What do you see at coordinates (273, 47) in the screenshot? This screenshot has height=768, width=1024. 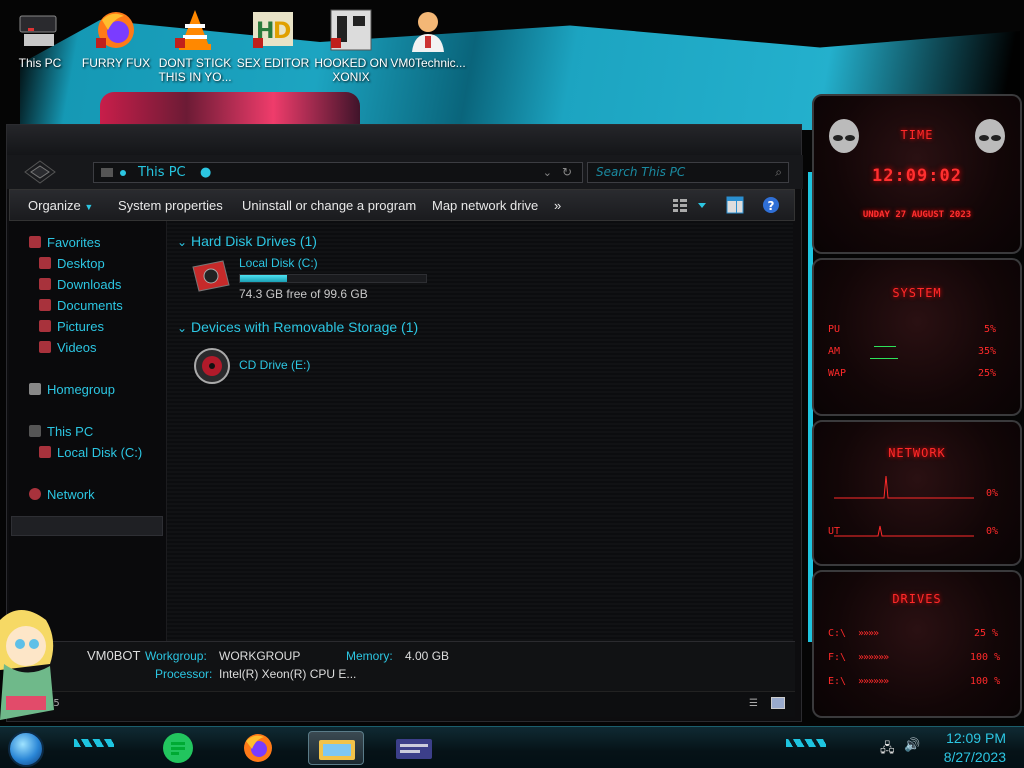 I see `desktop-icon-hex-editor: HD SEX EDITOR` at bounding box center [273, 47].